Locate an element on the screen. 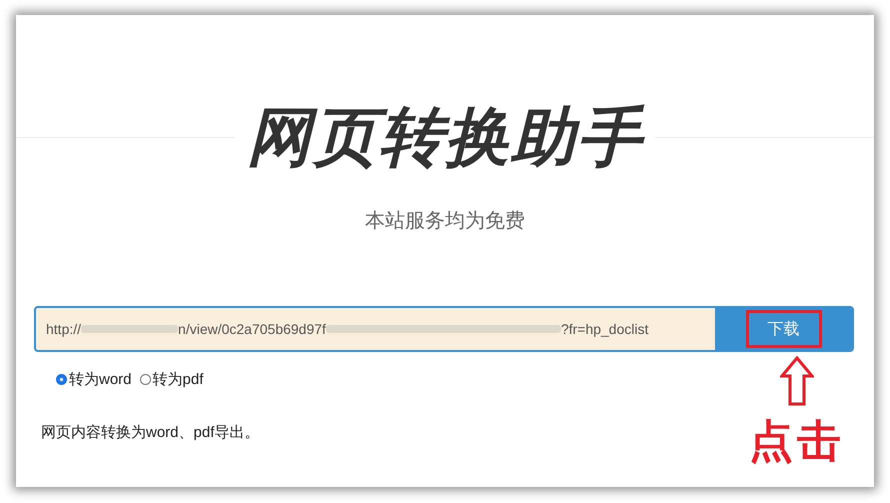 This screenshot has width=890, height=503. up-arrow-icon is located at coordinates (797, 381).